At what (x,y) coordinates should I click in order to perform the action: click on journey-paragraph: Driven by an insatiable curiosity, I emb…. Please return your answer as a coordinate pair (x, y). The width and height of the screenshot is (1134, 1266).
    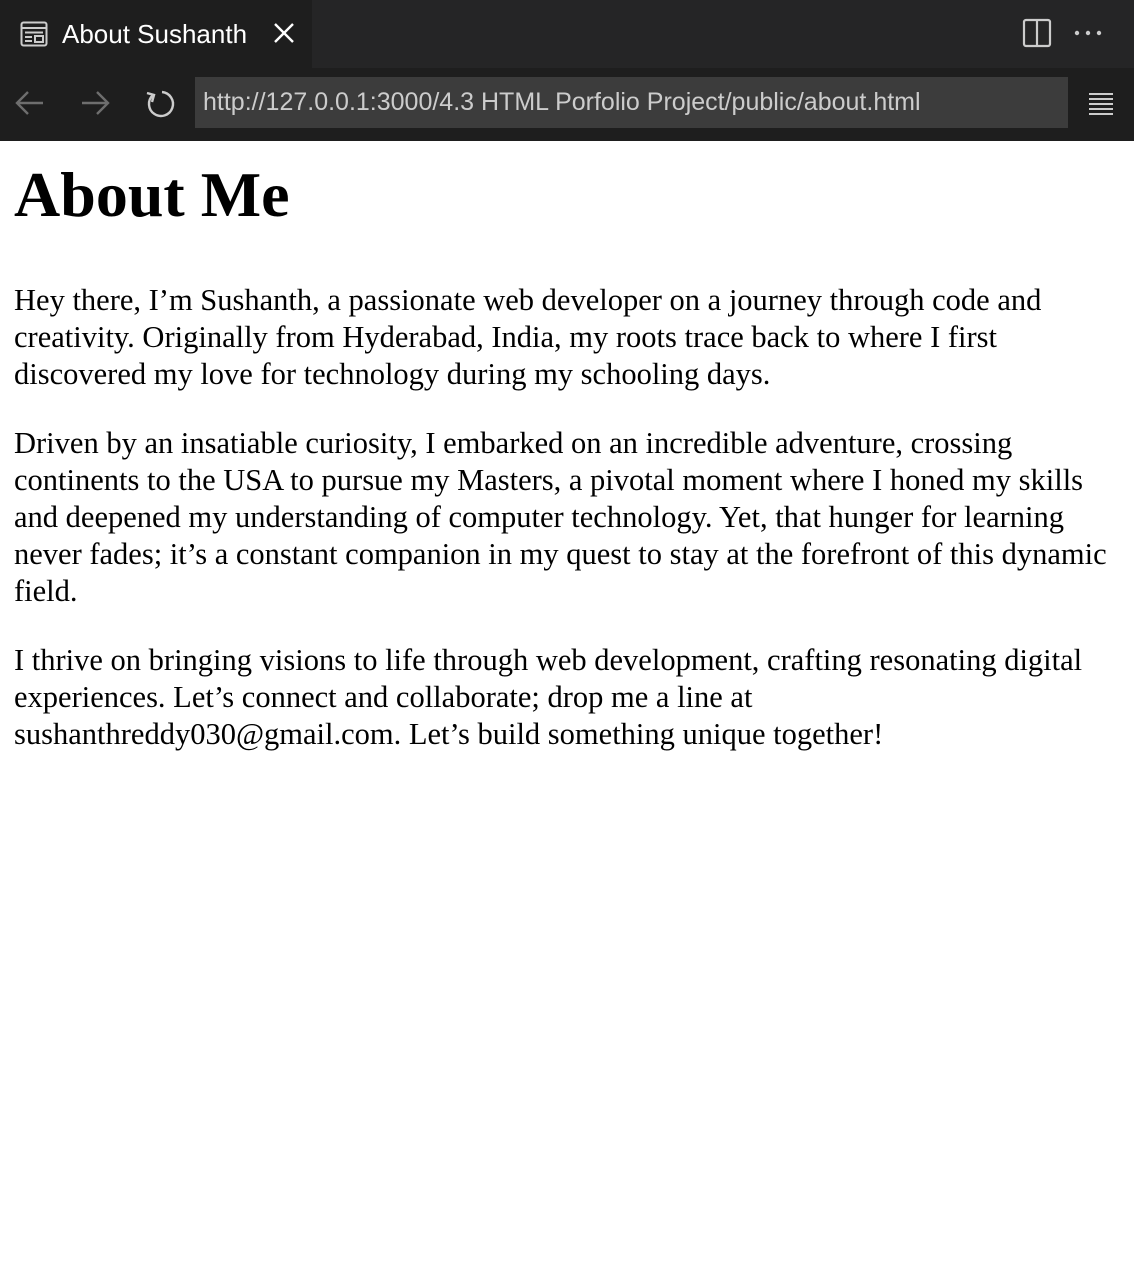
    Looking at the image, I should click on (560, 517).